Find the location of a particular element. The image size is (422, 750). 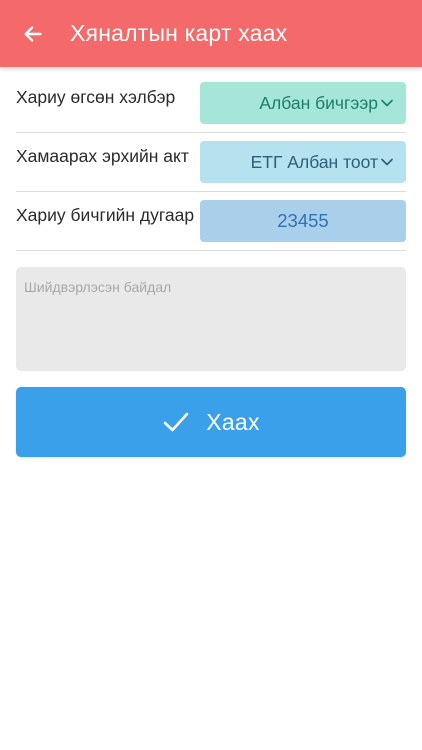

back-button is located at coordinates (33, 34).